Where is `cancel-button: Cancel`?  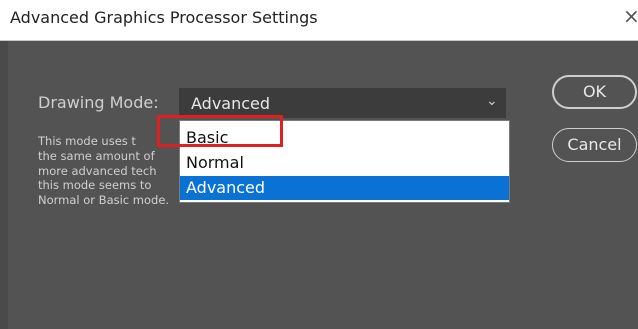 cancel-button: Cancel is located at coordinates (594, 145).